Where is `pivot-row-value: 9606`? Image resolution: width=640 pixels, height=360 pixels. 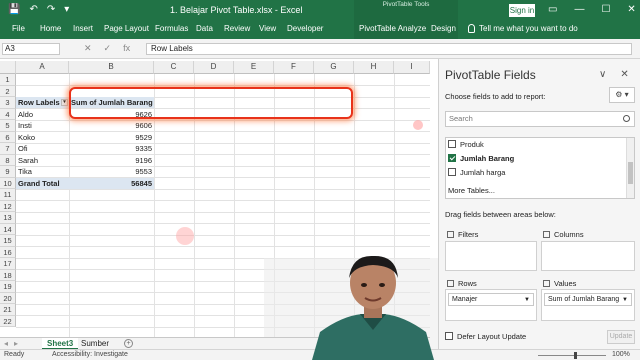
pivot-row-value: 9606 is located at coordinates (111, 125).